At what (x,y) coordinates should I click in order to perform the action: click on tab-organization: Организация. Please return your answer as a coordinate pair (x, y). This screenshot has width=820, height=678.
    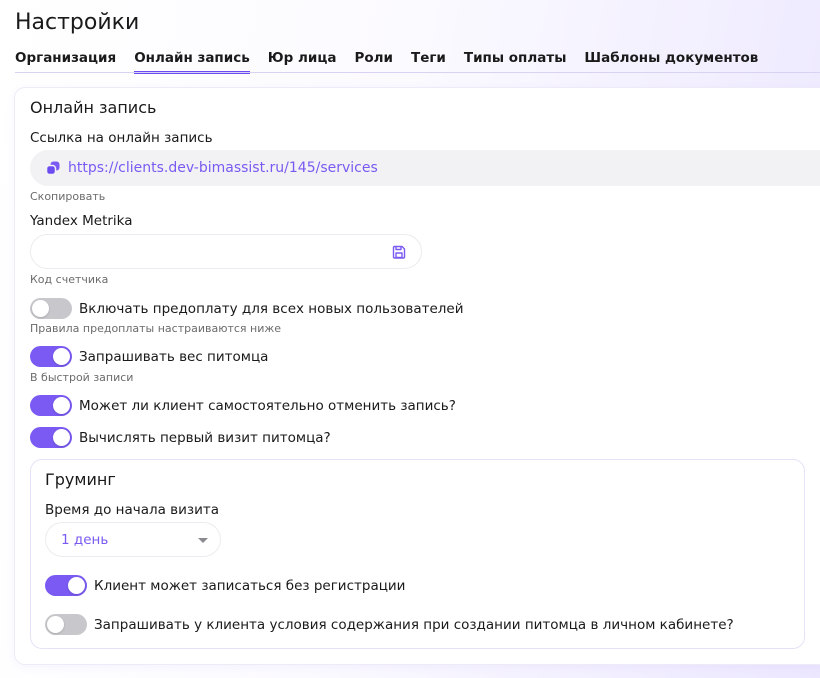
    Looking at the image, I should click on (65, 62).